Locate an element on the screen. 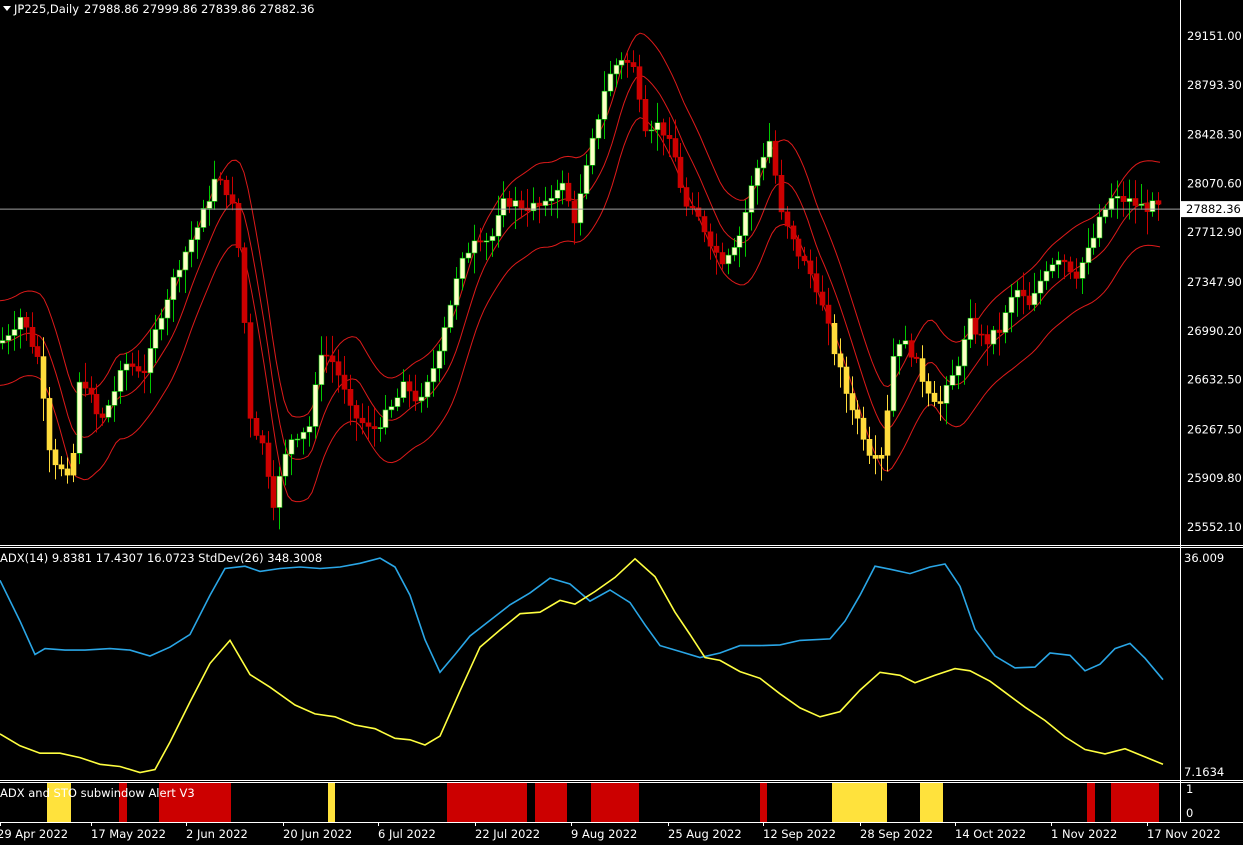  time-tick-label: 12 Sep 2022 is located at coordinates (799, 834).